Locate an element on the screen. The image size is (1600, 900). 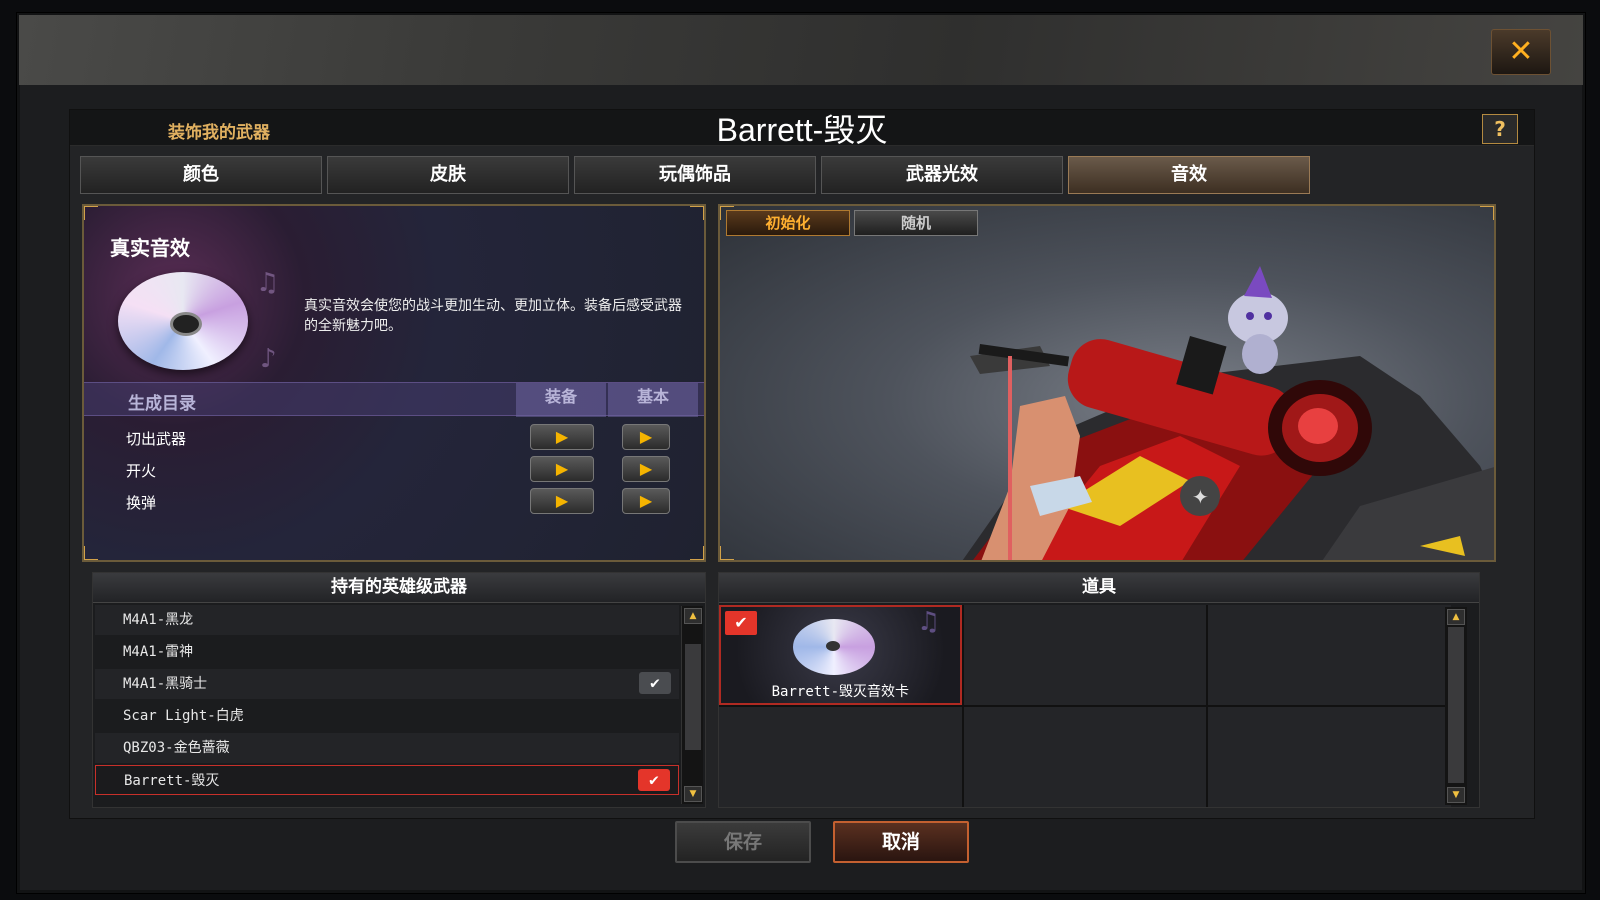
header-bar: 装饰我的武器 Barrett-毁灭 ? is located at coordinates (802, 129).